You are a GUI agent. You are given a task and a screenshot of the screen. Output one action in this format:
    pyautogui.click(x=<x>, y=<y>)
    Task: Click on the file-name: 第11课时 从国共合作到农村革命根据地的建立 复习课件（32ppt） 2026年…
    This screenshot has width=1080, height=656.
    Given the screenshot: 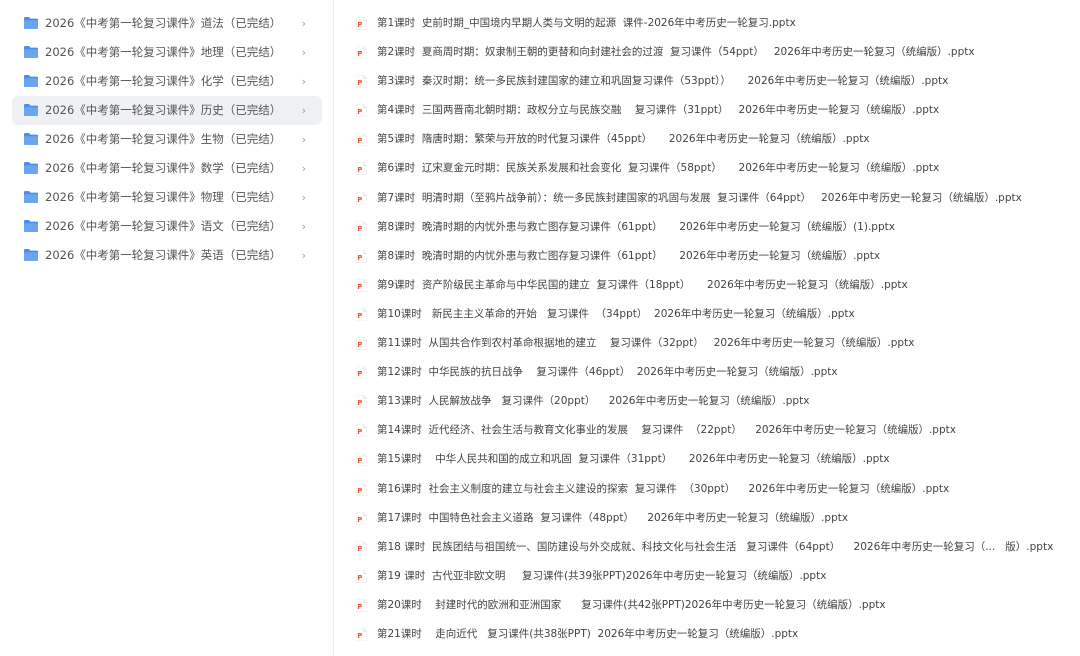 What is the action you would take?
    pyautogui.click(x=646, y=343)
    